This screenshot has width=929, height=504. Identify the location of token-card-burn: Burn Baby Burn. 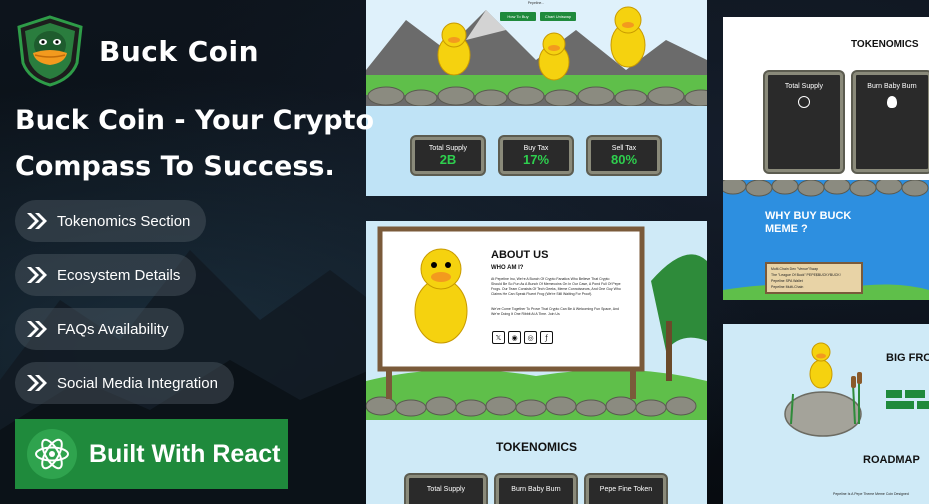
(536, 489).